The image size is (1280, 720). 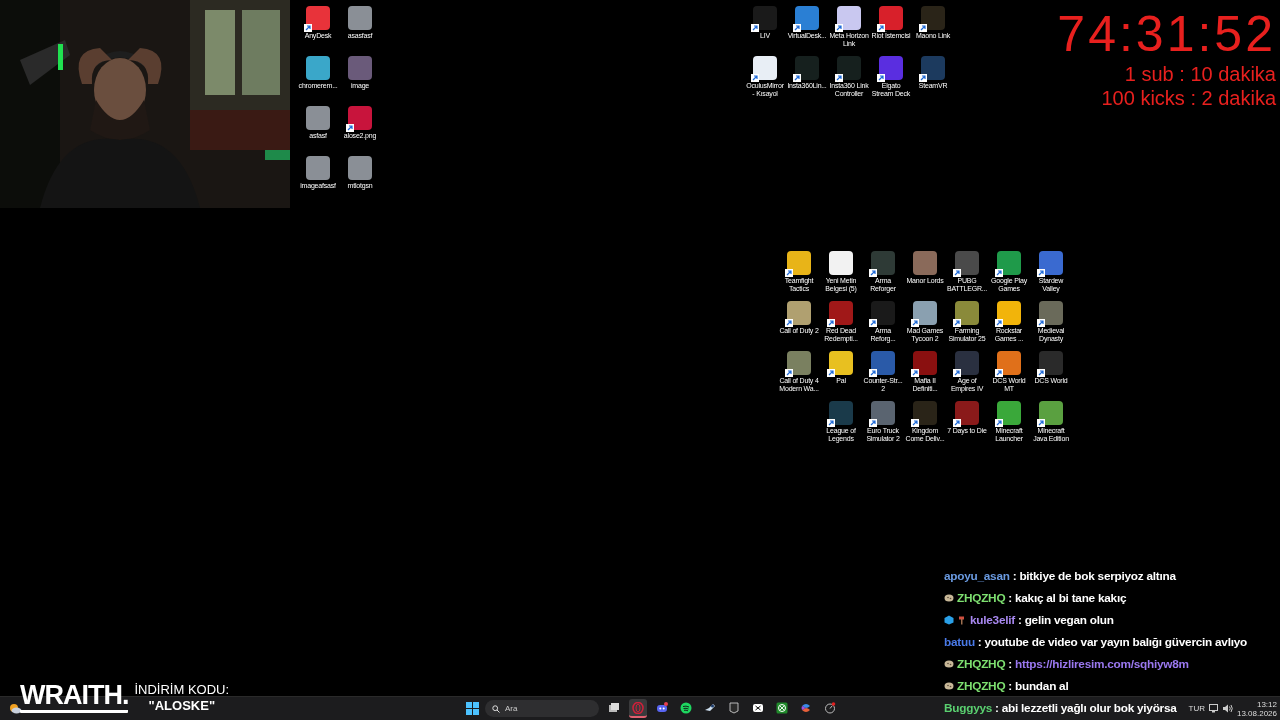 I want to click on clock-date: 13.08.2026, so click(x=1256, y=713).